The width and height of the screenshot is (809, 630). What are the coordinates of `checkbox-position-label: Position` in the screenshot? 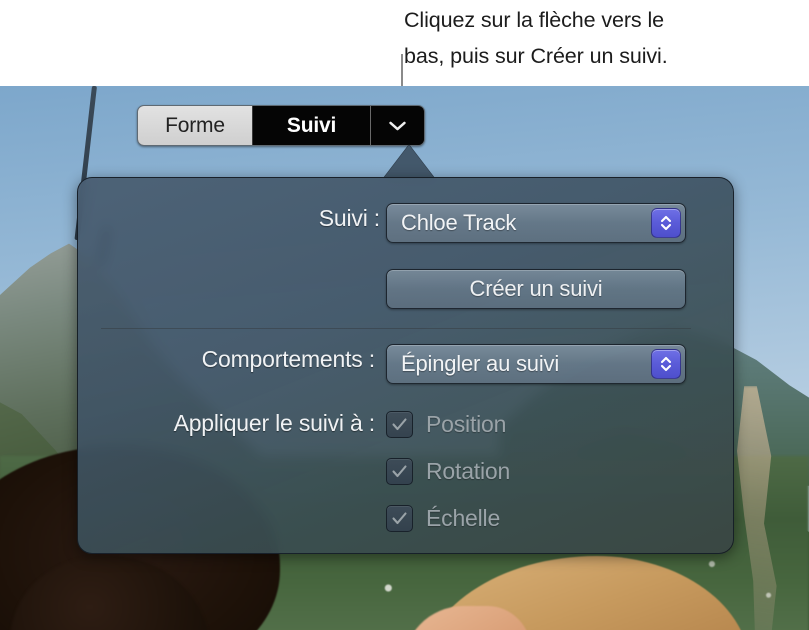 It's located at (466, 424).